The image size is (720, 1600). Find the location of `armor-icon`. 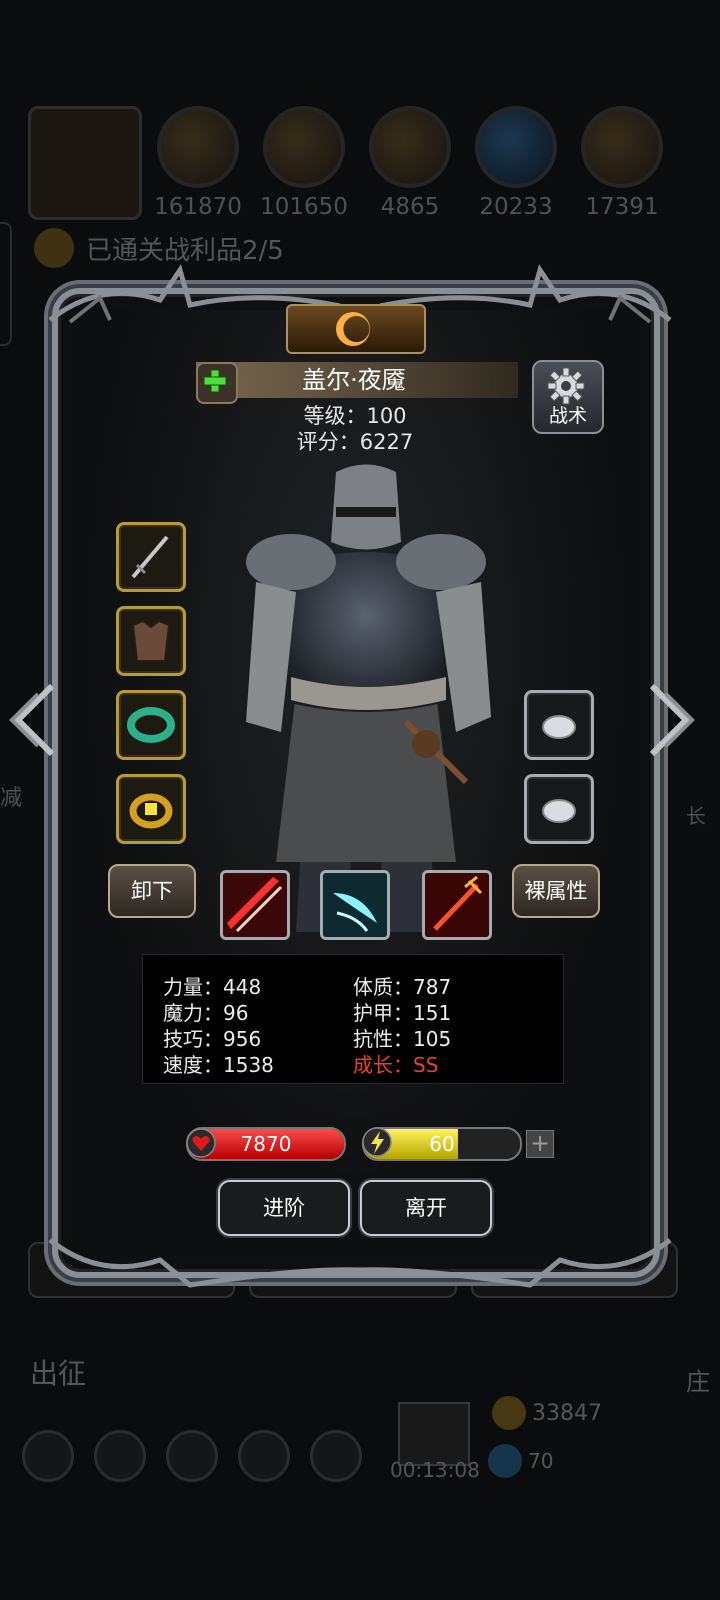

armor-icon is located at coordinates (151, 640).